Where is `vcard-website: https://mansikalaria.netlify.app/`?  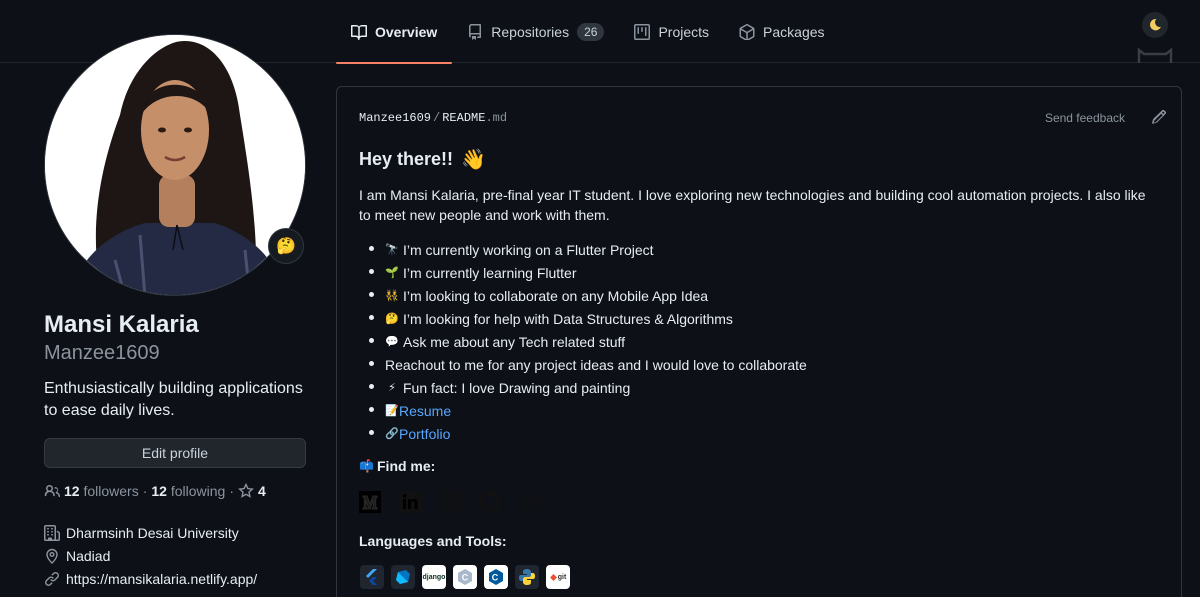
vcard-website: https://mansikalaria.netlify.app/ is located at coordinates (150, 578).